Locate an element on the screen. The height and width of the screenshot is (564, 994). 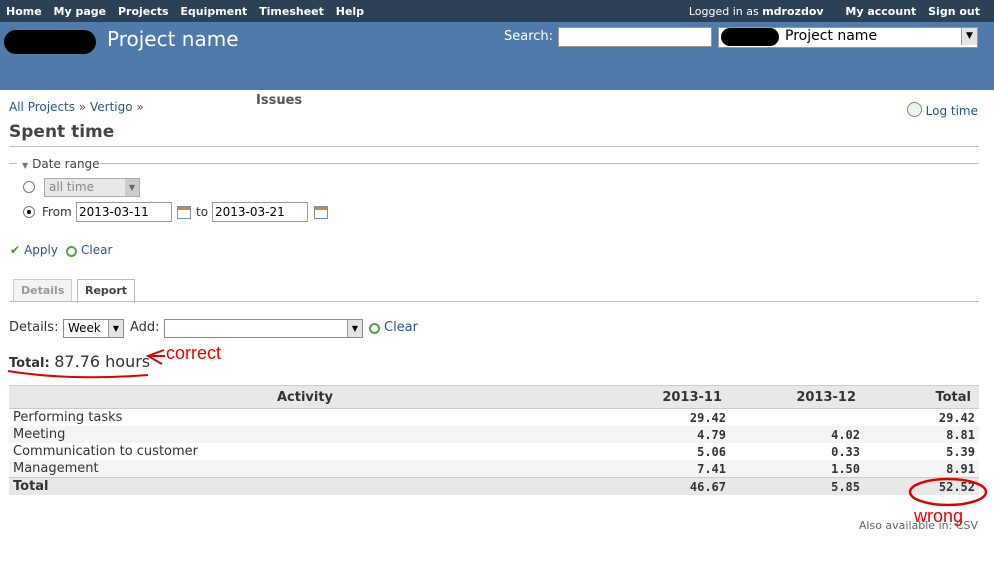
wrong-annotation: wrong is located at coordinates (939, 516).